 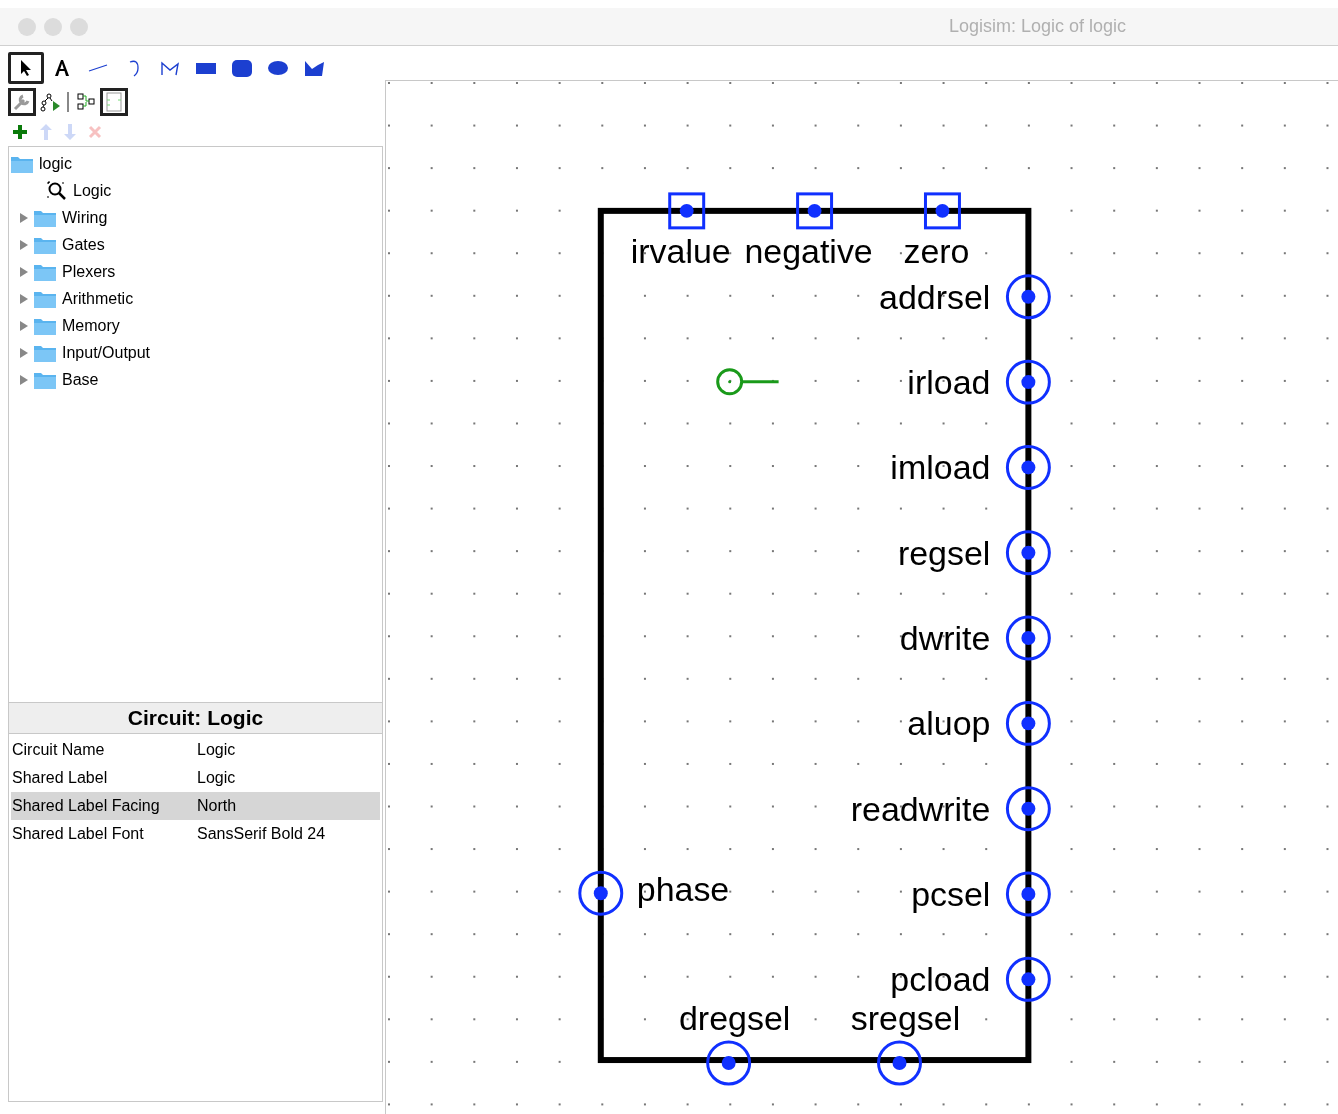 I want to click on toolbar-button, so click(x=20, y=132).